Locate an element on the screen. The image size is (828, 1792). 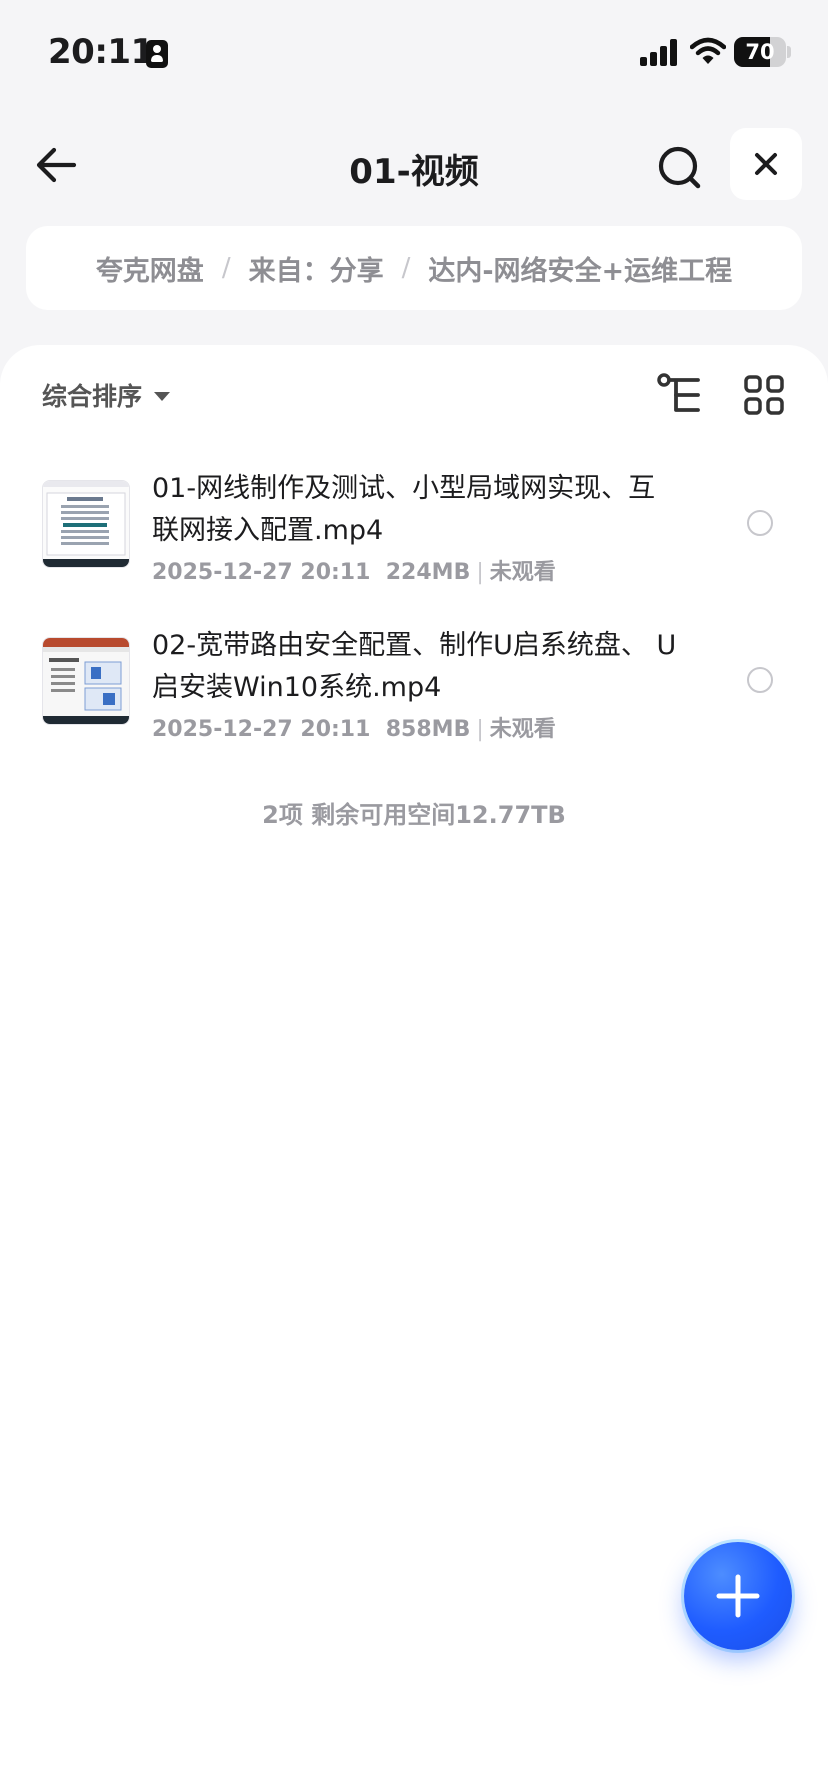
file-meta: 2025-12-27 20:11 224MB | 未观看 is located at coordinates (354, 570).